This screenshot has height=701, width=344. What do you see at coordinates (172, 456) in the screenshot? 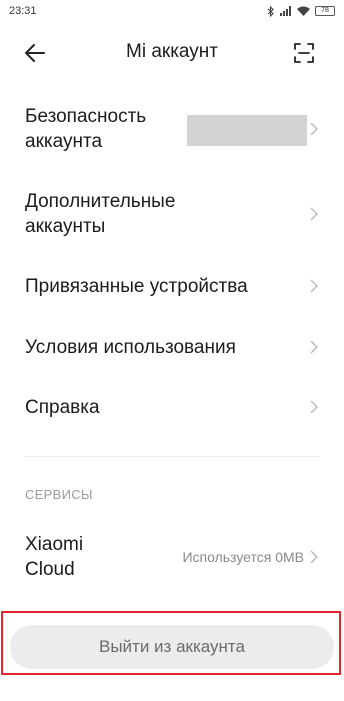
I see `section-divider` at bounding box center [172, 456].